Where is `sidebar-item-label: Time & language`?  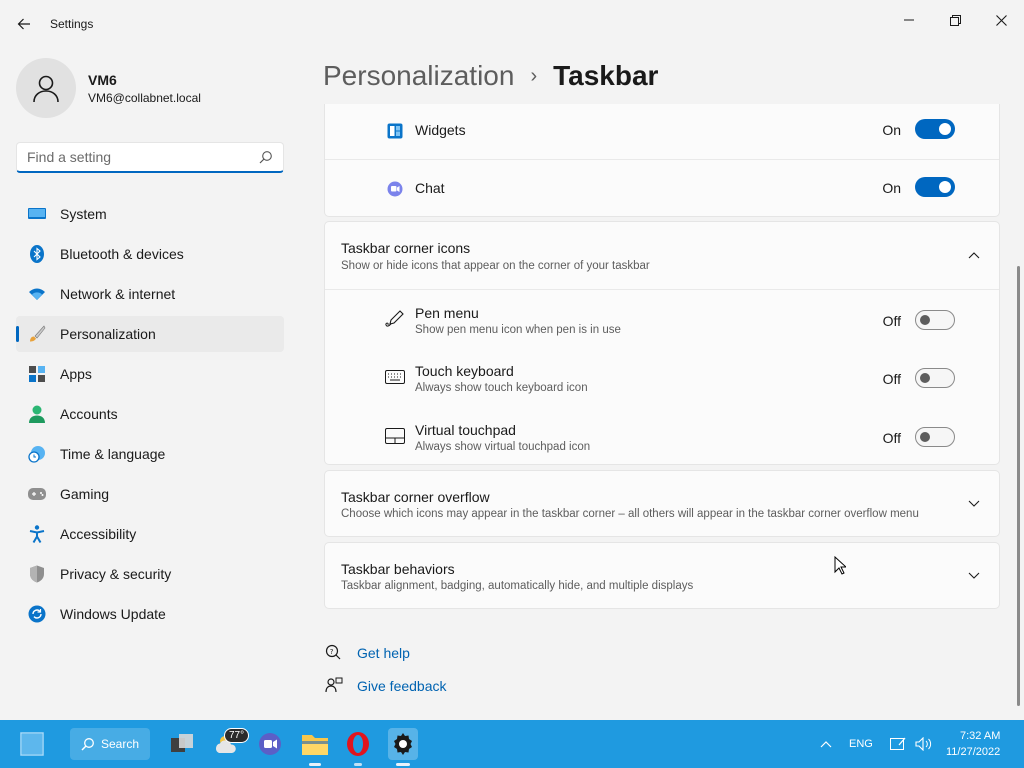
sidebar-item-label: Time & language is located at coordinates (113, 454).